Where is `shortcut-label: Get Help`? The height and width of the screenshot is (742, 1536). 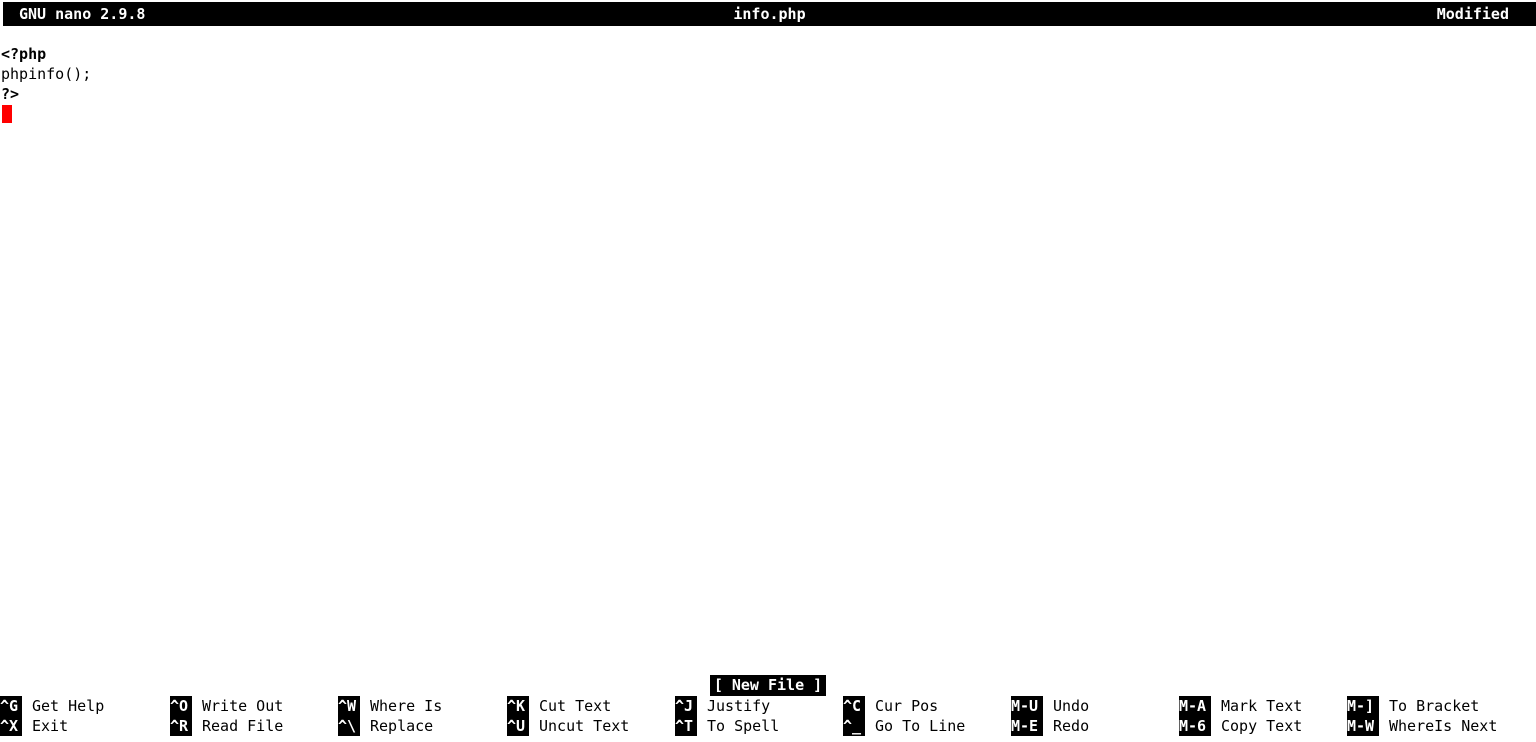
shortcut-label: Get Help is located at coordinates (68, 706).